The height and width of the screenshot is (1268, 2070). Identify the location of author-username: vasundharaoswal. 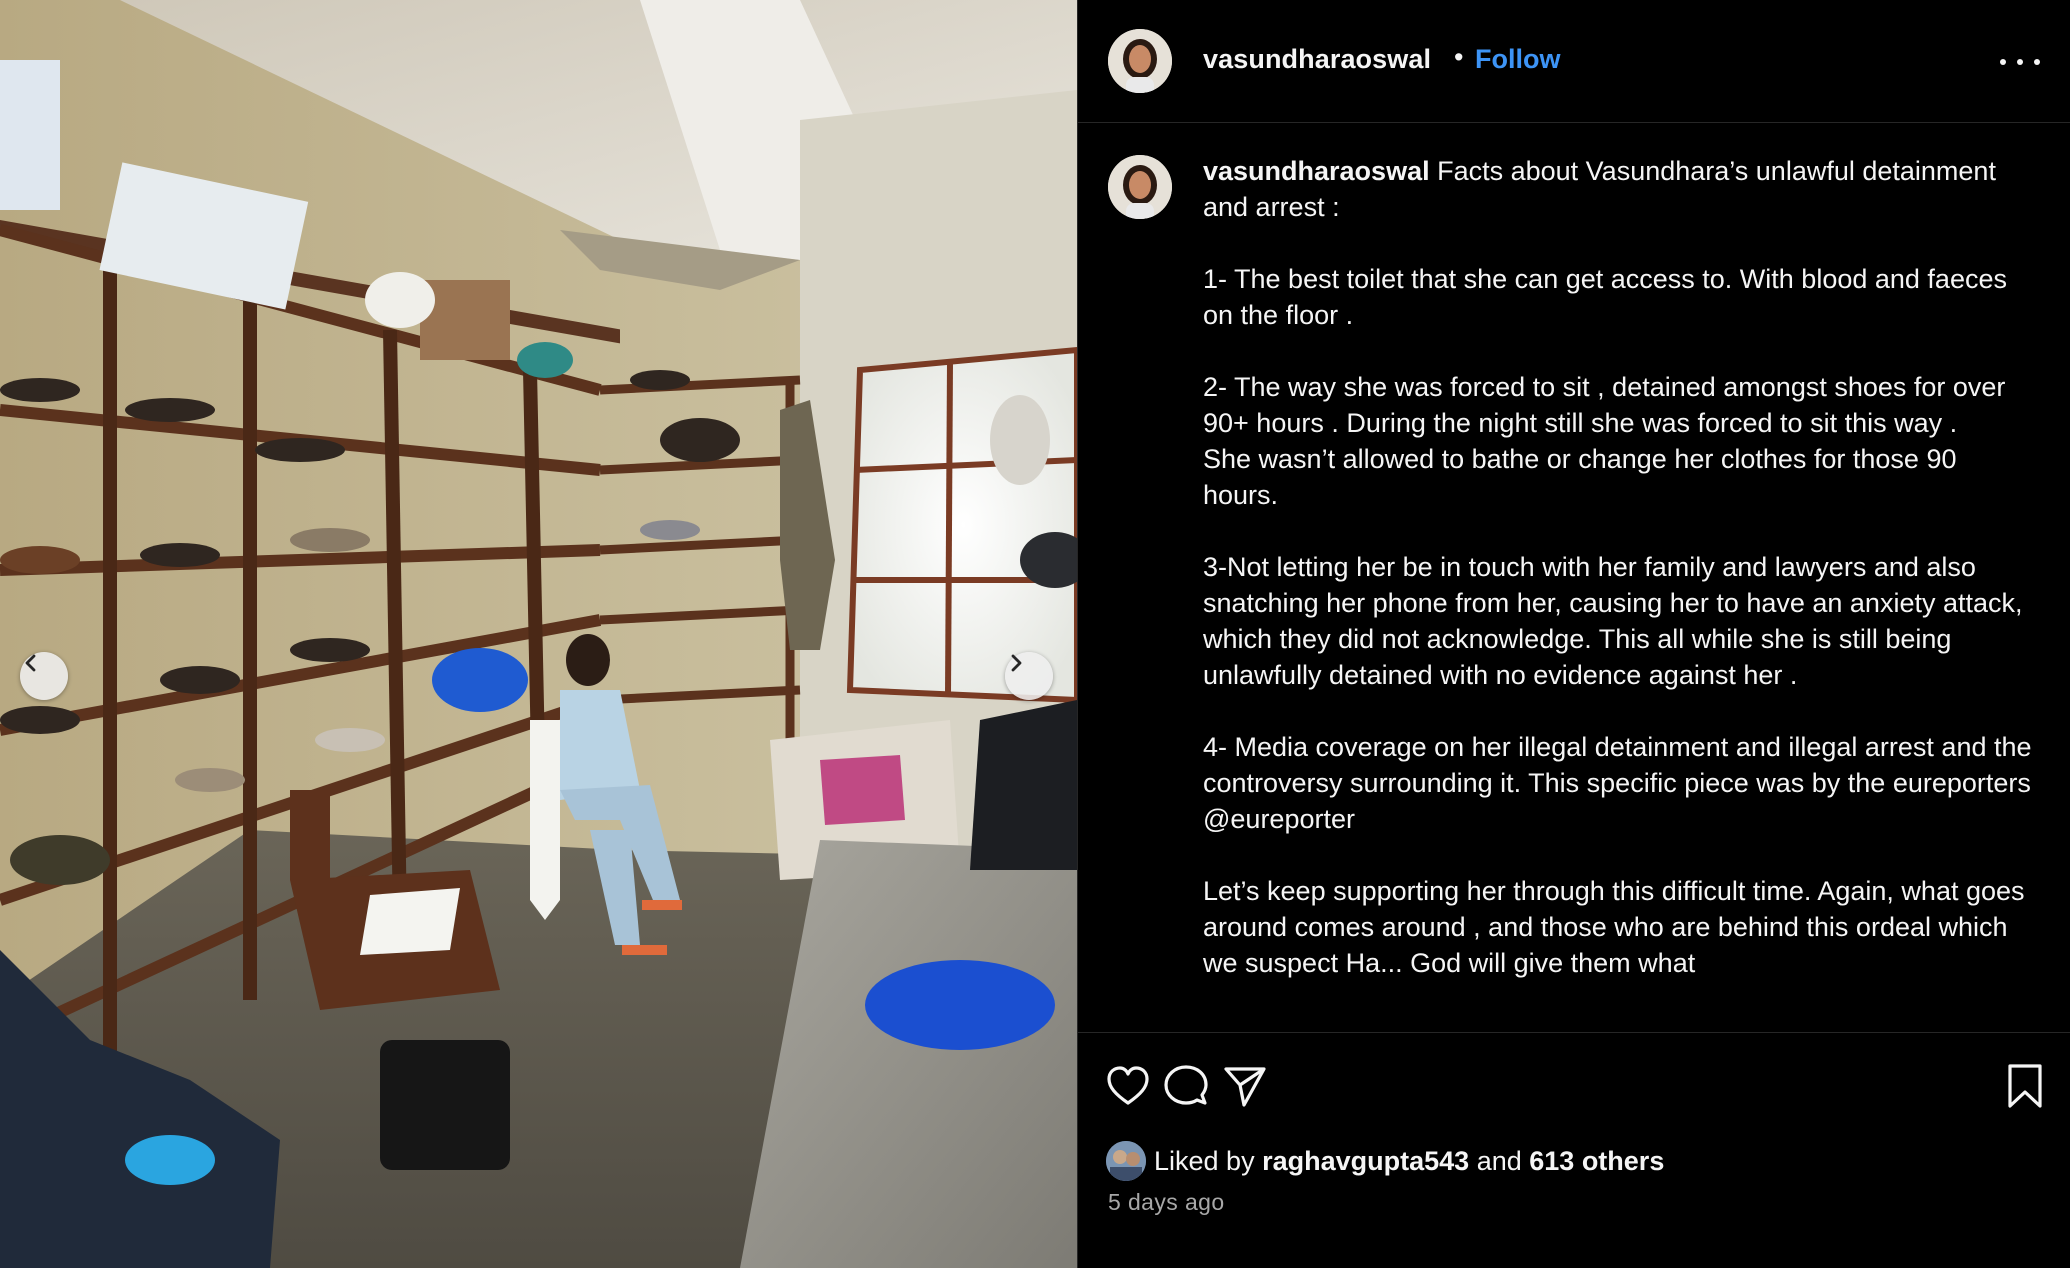
(1317, 59).